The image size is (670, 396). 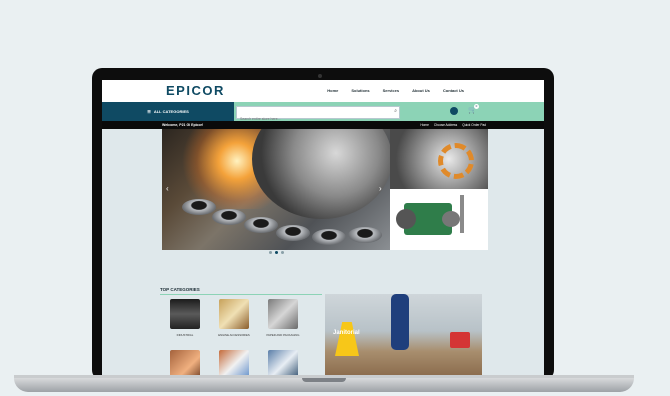 I want to click on category-bar: ☰ ALL CATEGORIES ⌕ 🛒 0, so click(x=323, y=113).